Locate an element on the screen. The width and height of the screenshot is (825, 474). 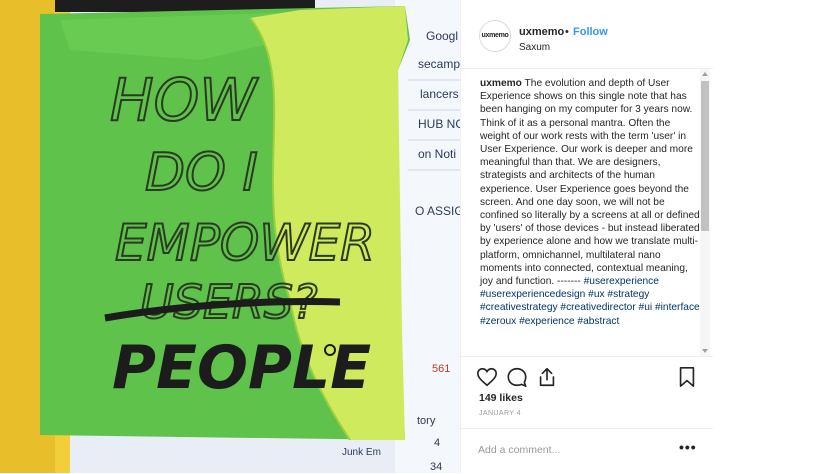
screen-text-8: Junk Em is located at coordinates (361, 452).